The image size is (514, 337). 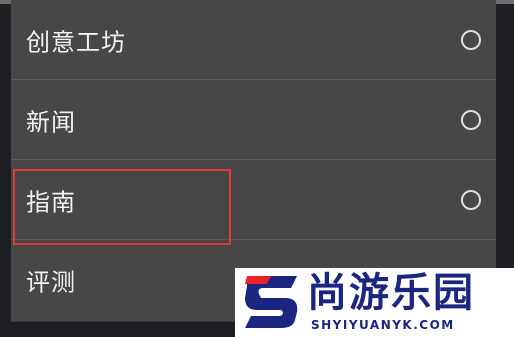 I want to click on watermark-url: SHYIYUANYK.COM, so click(x=383, y=325).